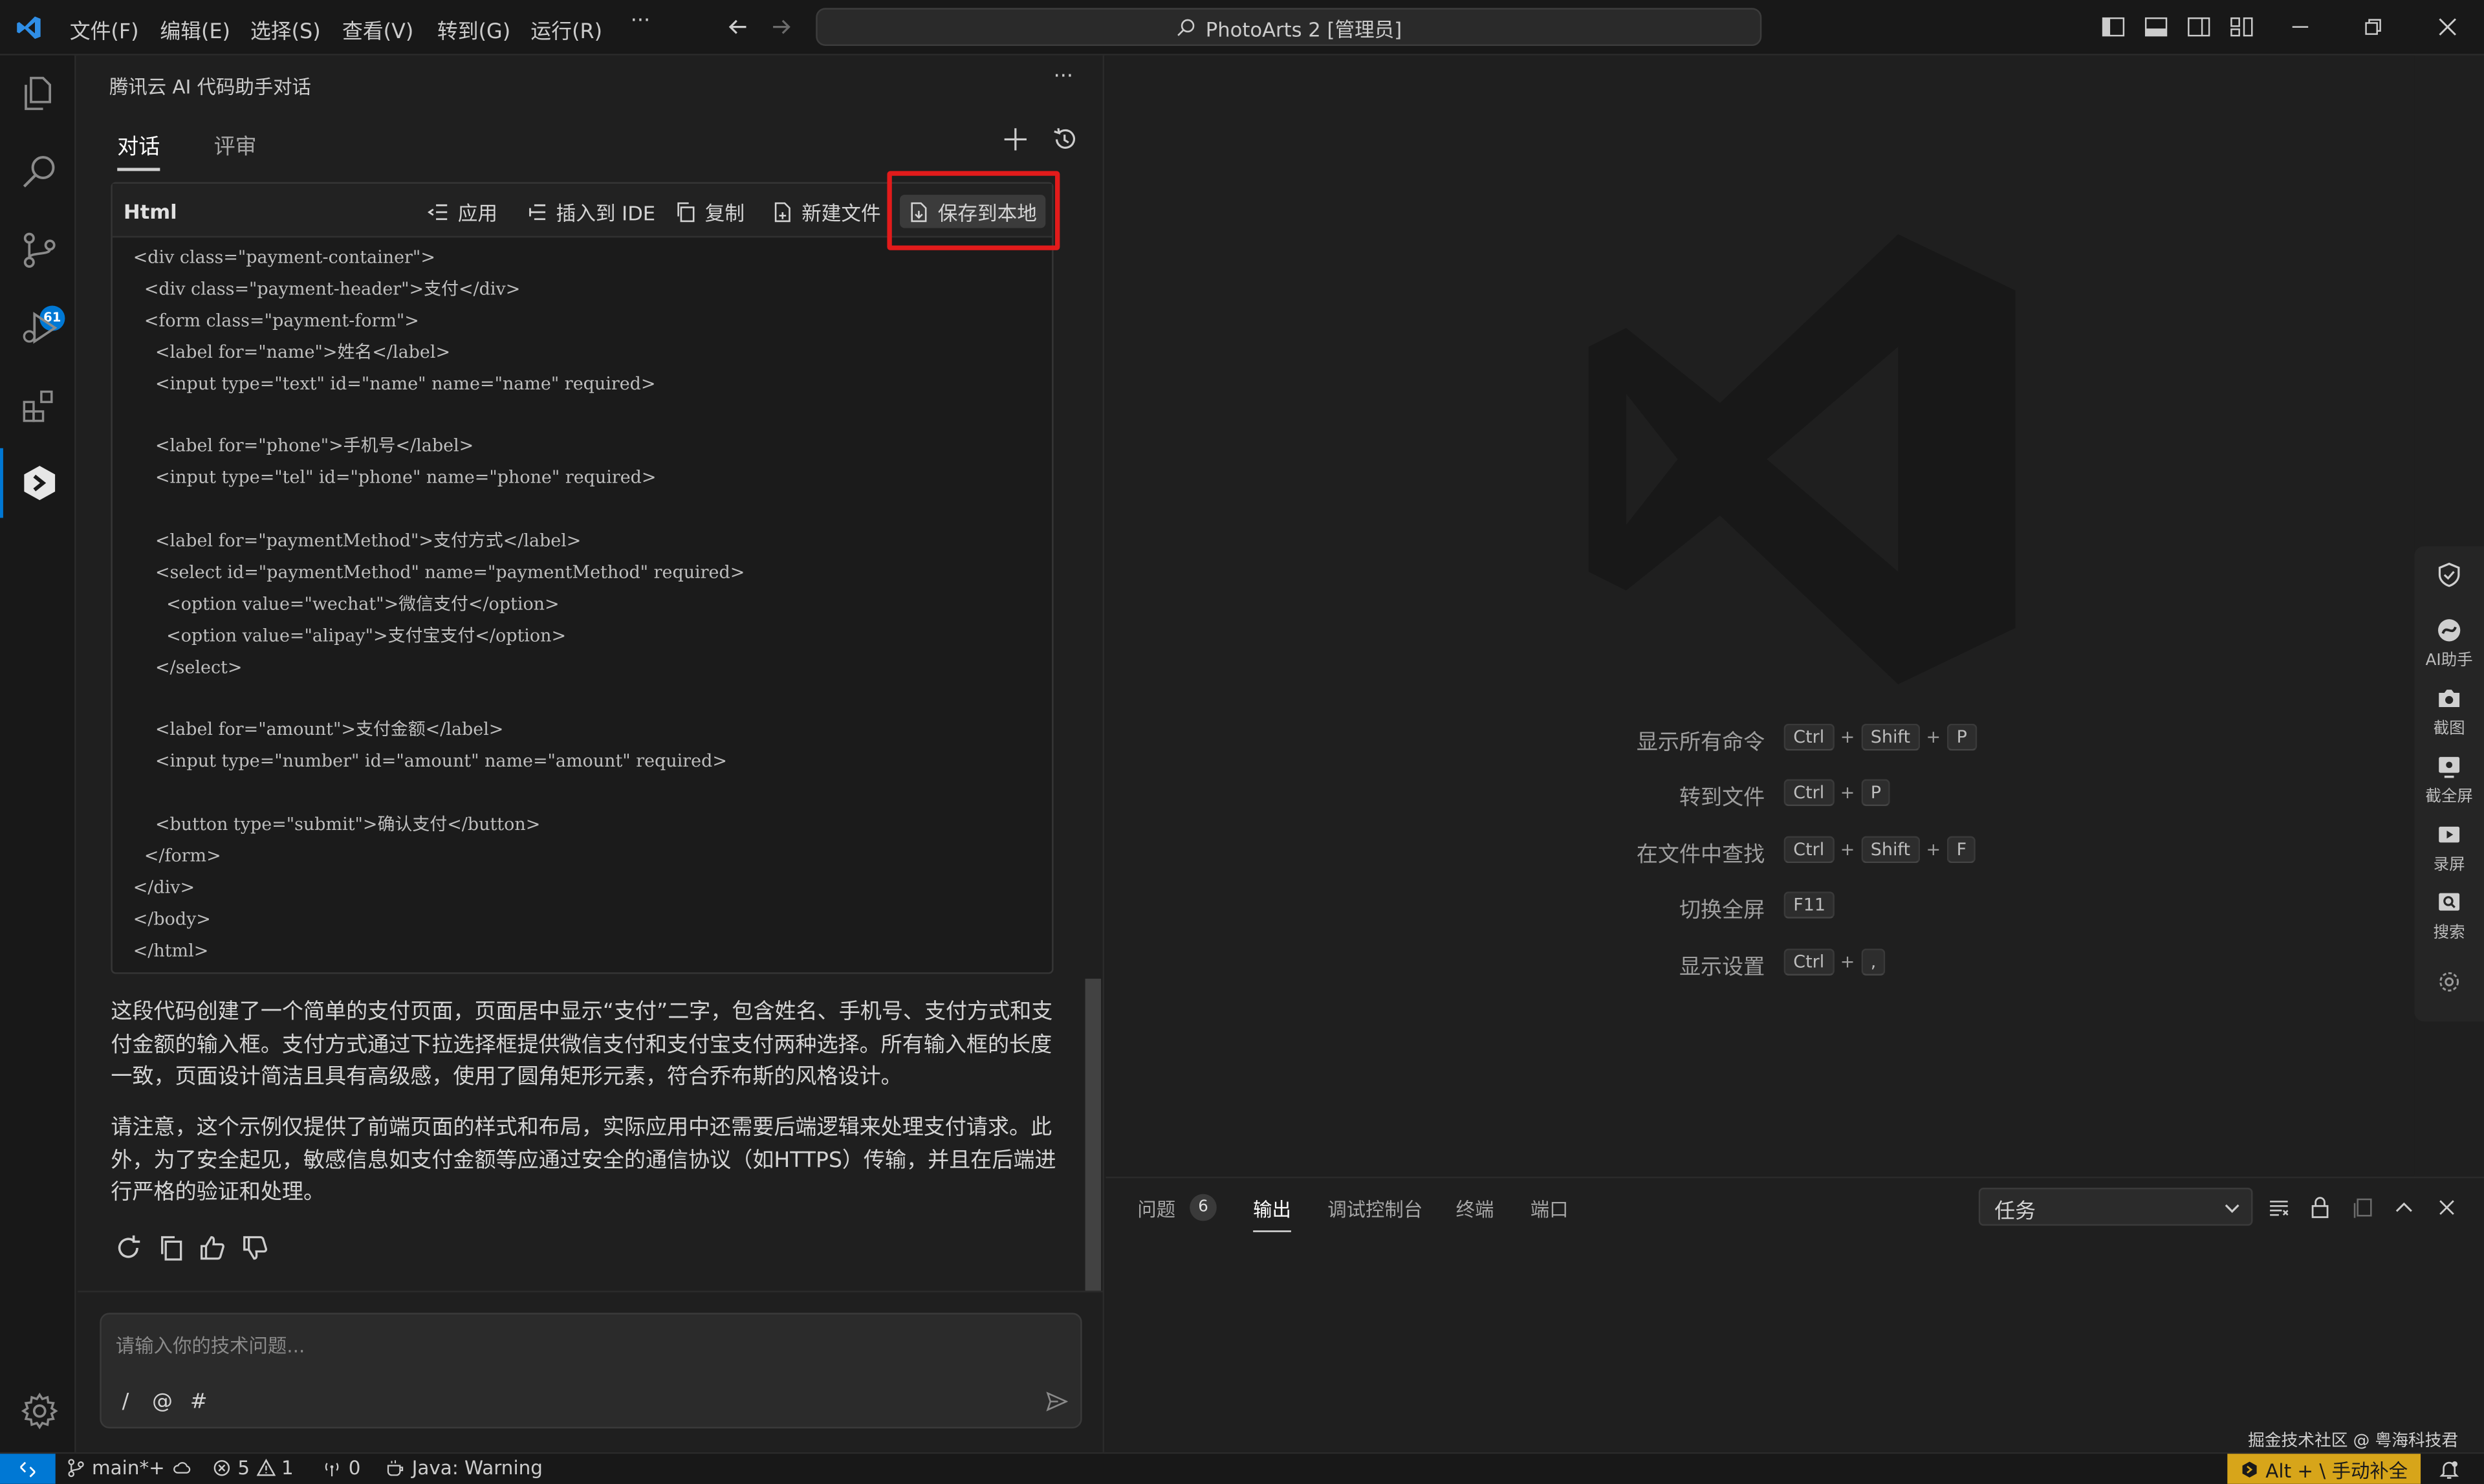 Image resolution: width=2484 pixels, height=1484 pixels. Describe the element at coordinates (566, 29) in the screenshot. I see `menu-run: 运行(R)` at that location.